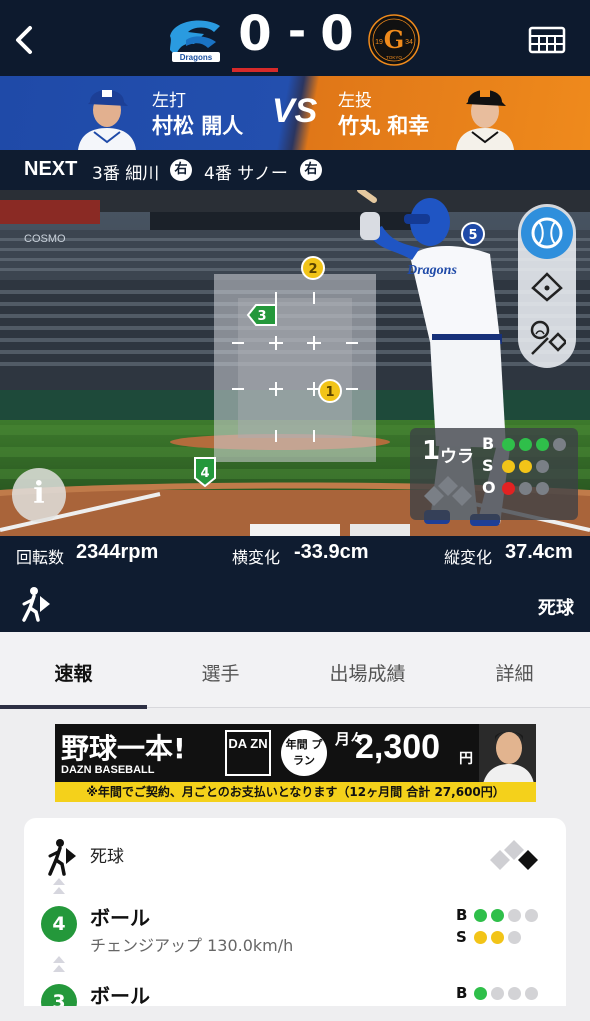 The width and height of the screenshot is (590, 1021). What do you see at coordinates (73, 670) in the screenshot?
I see `tab-live: 速報` at bounding box center [73, 670].